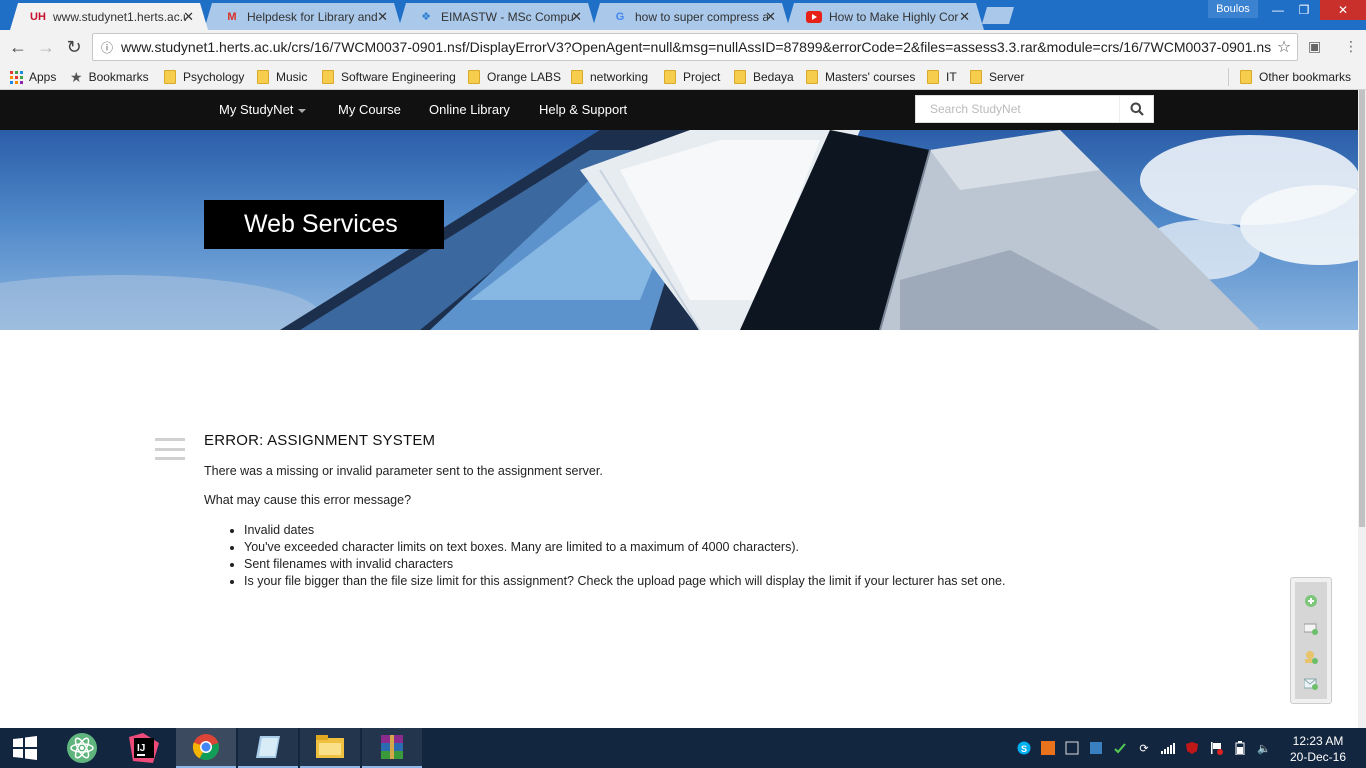 This screenshot has height=768, width=1366. I want to click on clock-date: 20-Dec-16, so click(1318, 757).